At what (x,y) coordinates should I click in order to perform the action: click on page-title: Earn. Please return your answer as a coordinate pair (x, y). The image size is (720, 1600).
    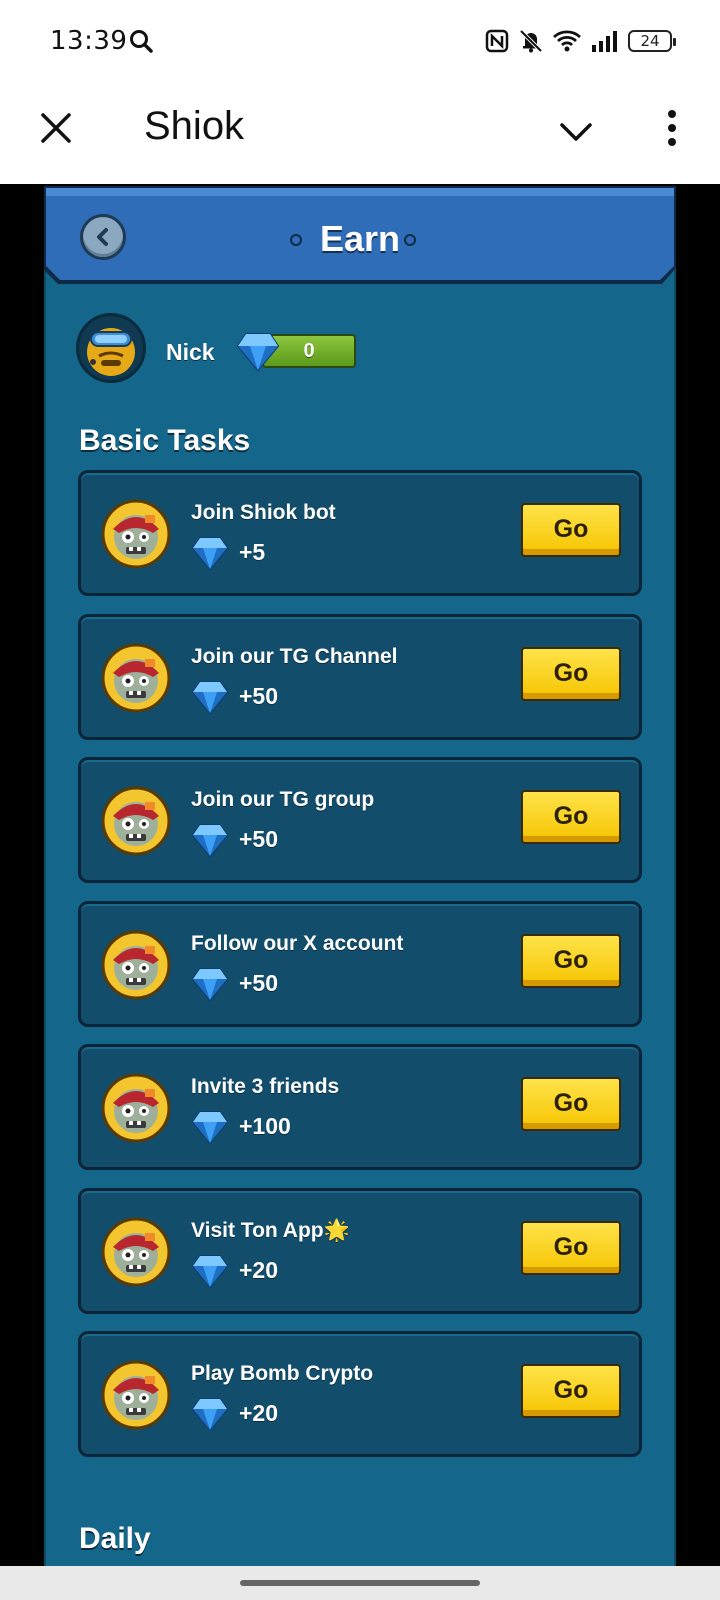
    Looking at the image, I should click on (360, 238).